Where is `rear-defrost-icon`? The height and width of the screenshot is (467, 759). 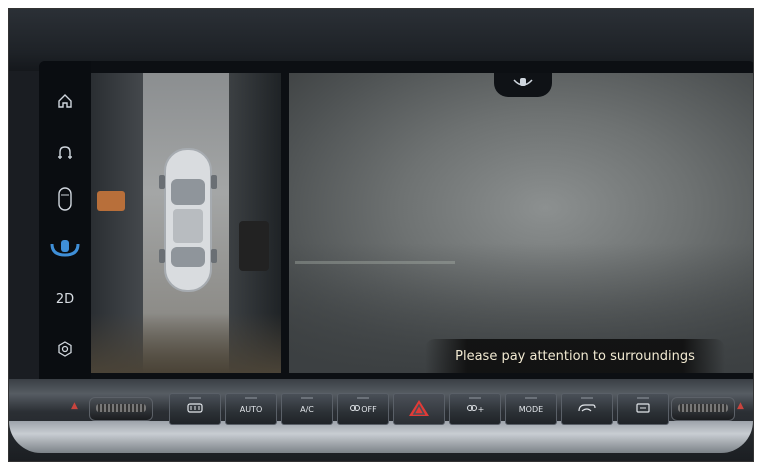
rear-defrost-icon is located at coordinates (195, 409).